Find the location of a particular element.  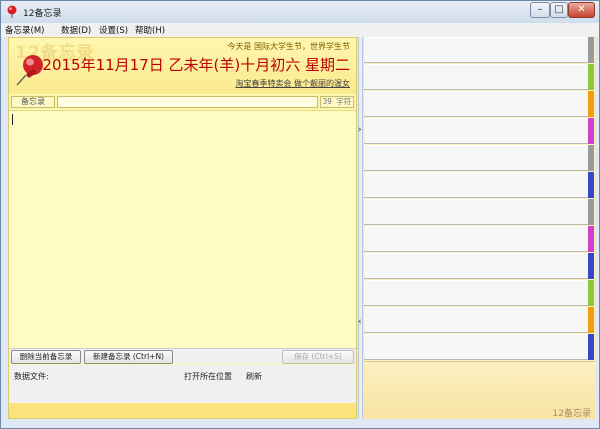

menu-bar: 备忘录(M) 数据(D) 设置(S) 帮助(H) is located at coordinates (300, 30).